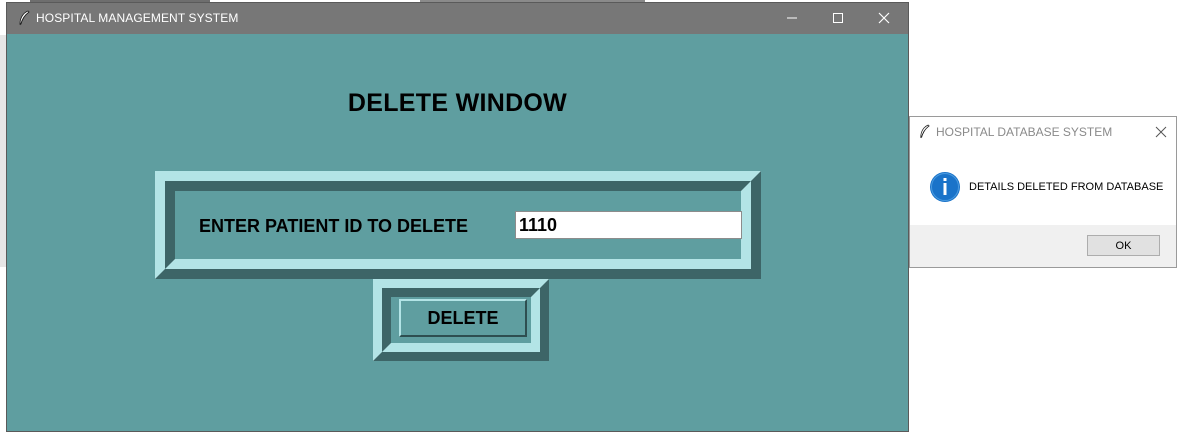  I want to click on delete-button-frame: DELETE, so click(461, 320).